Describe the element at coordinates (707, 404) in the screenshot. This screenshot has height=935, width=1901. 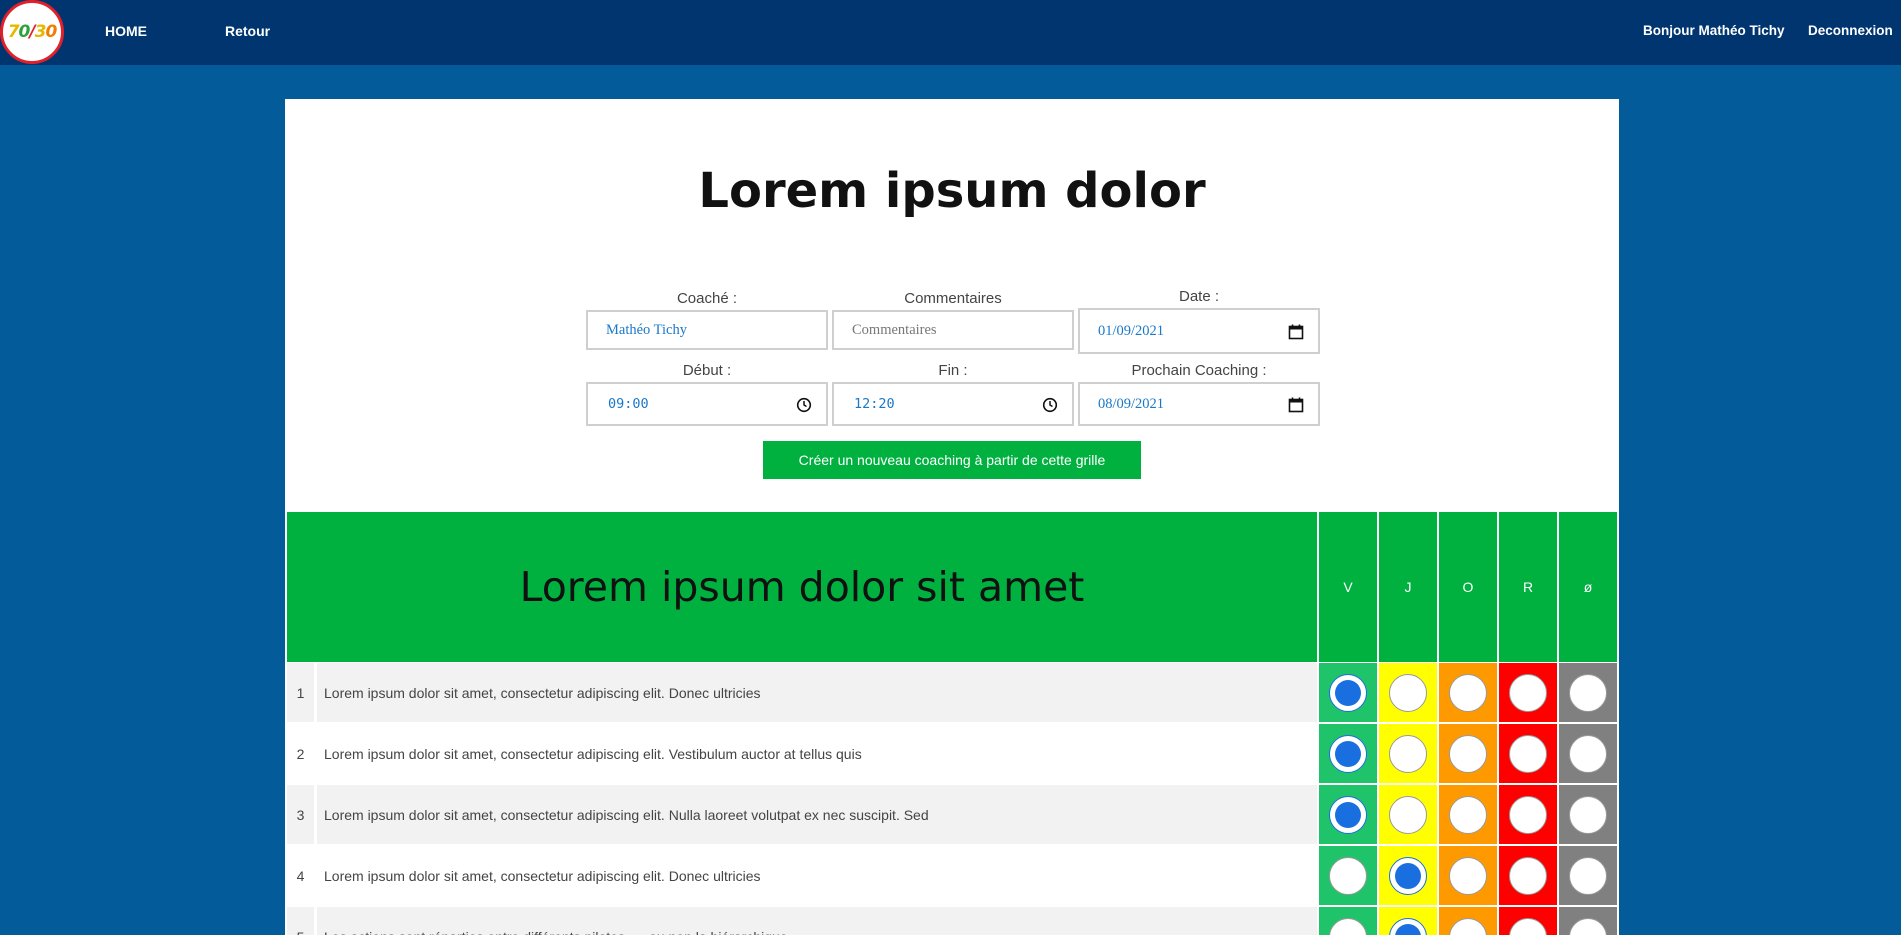
I see `start-time-field: 09:00` at that location.